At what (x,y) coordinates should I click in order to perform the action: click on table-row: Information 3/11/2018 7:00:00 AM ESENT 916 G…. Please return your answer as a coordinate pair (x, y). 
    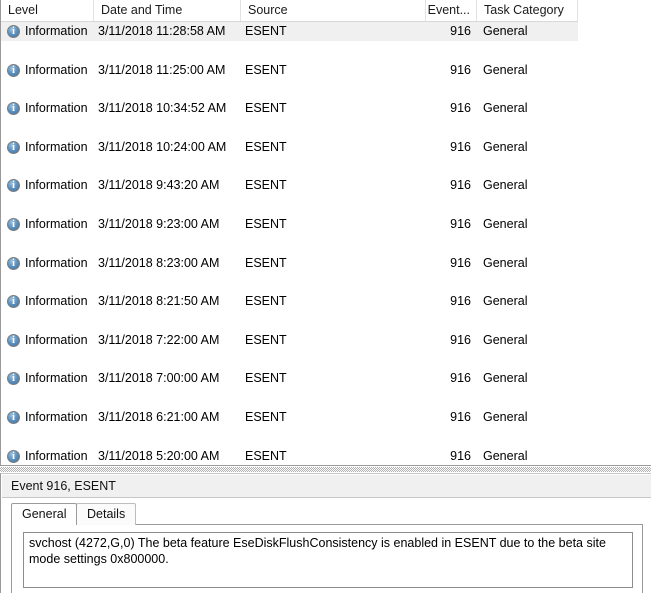
    Looking at the image, I should click on (289, 378).